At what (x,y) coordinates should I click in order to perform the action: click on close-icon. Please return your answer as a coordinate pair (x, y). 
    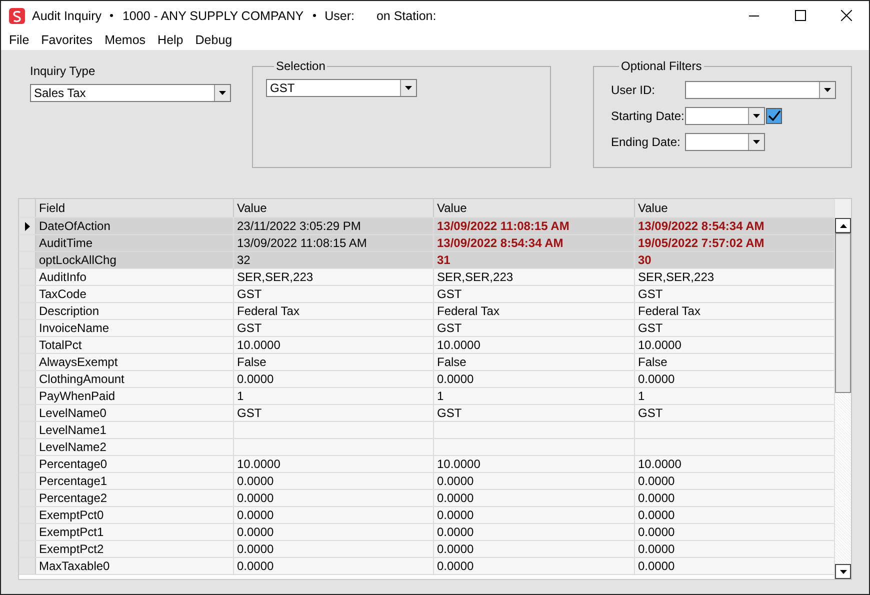
    Looking at the image, I should click on (846, 15).